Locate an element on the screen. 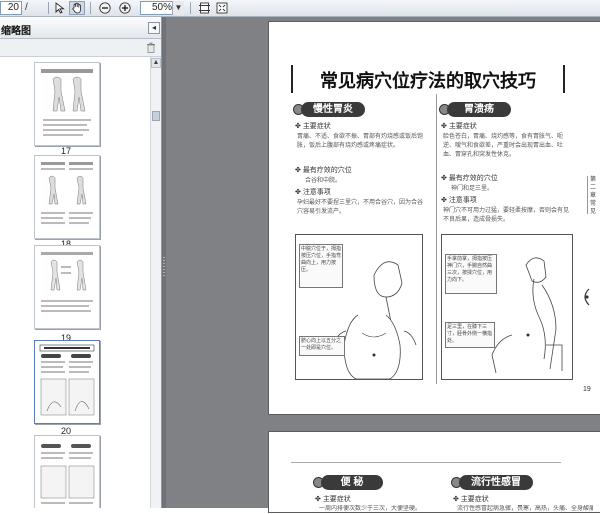 The image size is (600, 514). page-number: 19 is located at coordinates (587, 389).